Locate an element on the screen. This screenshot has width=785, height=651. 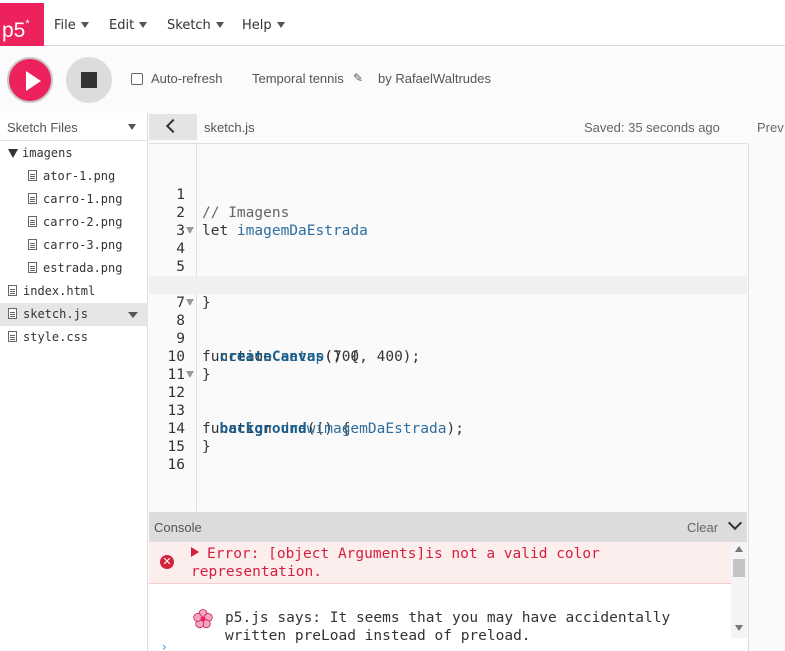
editor-header: sketch.js Saved: 35 seconds ago Prev is located at coordinates (467, 127).